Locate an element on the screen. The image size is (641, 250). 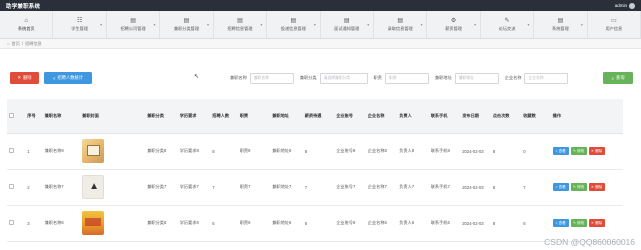
select-all-checkbox is located at coordinates (11, 115).